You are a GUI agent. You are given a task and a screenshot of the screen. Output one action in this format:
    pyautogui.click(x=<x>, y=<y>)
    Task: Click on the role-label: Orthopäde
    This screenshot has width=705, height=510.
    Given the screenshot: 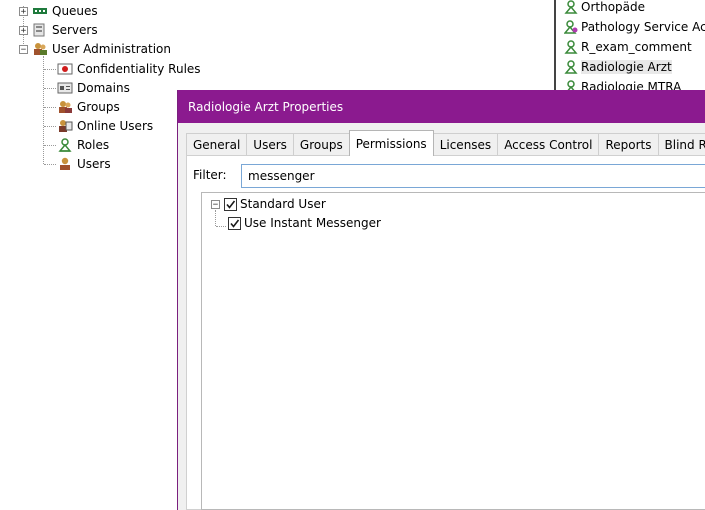 What is the action you would take?
    pyautogui.click(x=613, y=7)
    